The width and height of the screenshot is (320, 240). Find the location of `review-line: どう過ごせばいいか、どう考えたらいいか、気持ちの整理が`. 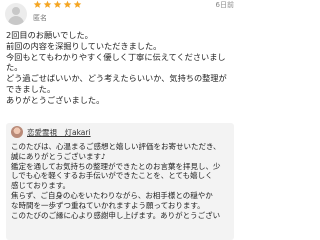

review-line: どう過ごせばいいか、どう考えたらいいか、気持ちの整理が is located at coordinates (116, 78).